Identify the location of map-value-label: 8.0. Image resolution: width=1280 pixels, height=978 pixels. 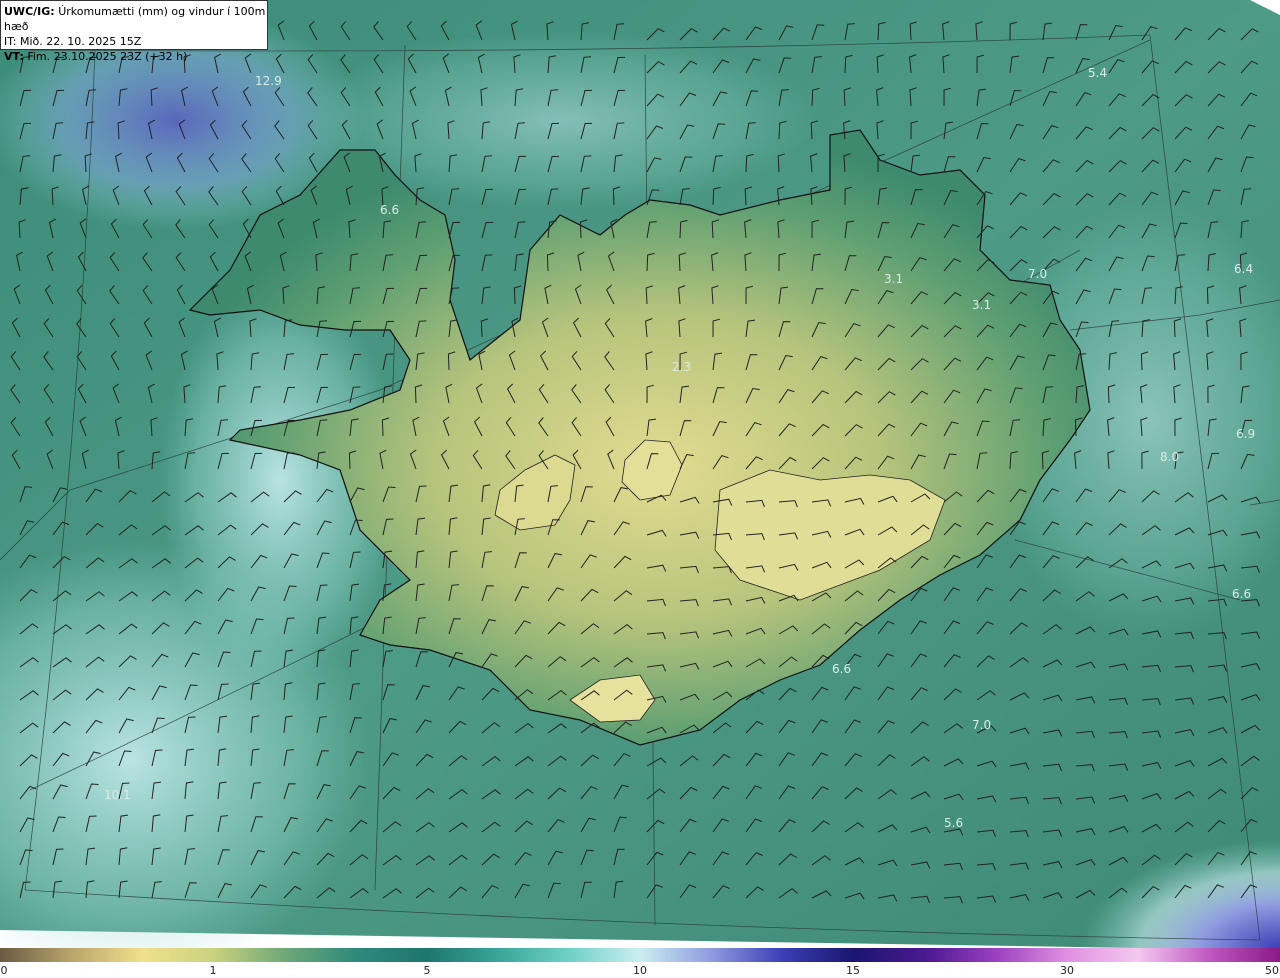
(1169, 457).